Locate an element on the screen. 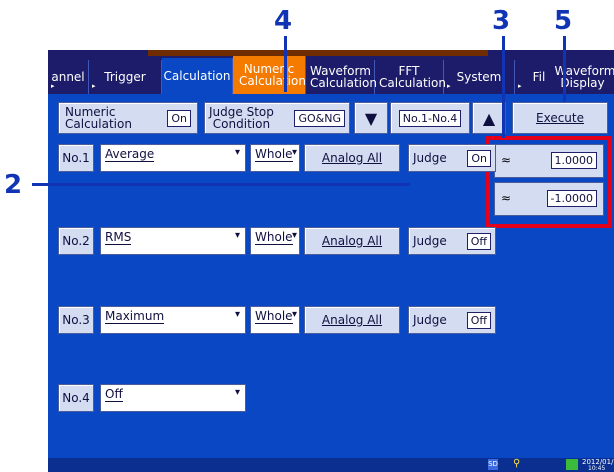 This screenshot has height=472, width=614. execute-button: Execute is located at coordinates (560, 118).